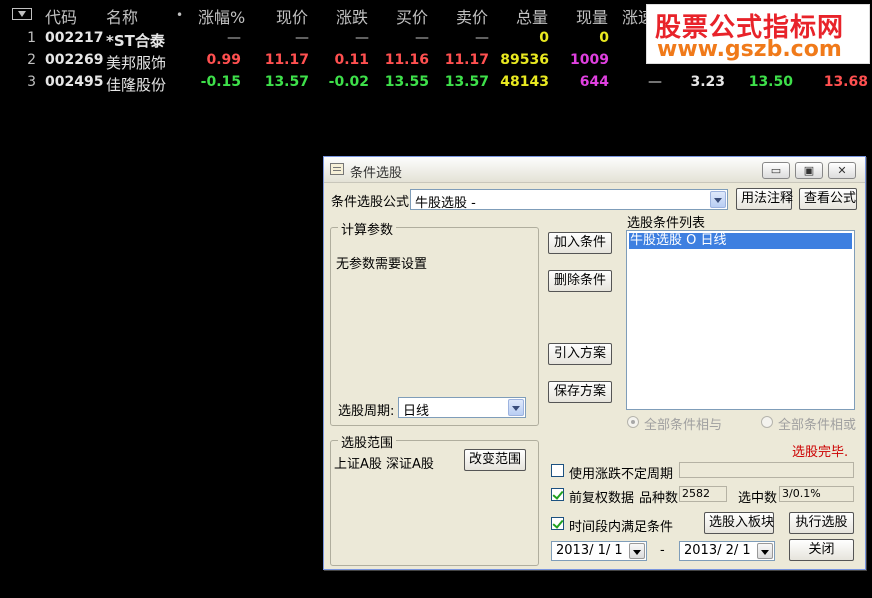  Describe the element at coordinates (445, 203) in the screenshot. I see `formula-value: 牛股选股 -` at that location.